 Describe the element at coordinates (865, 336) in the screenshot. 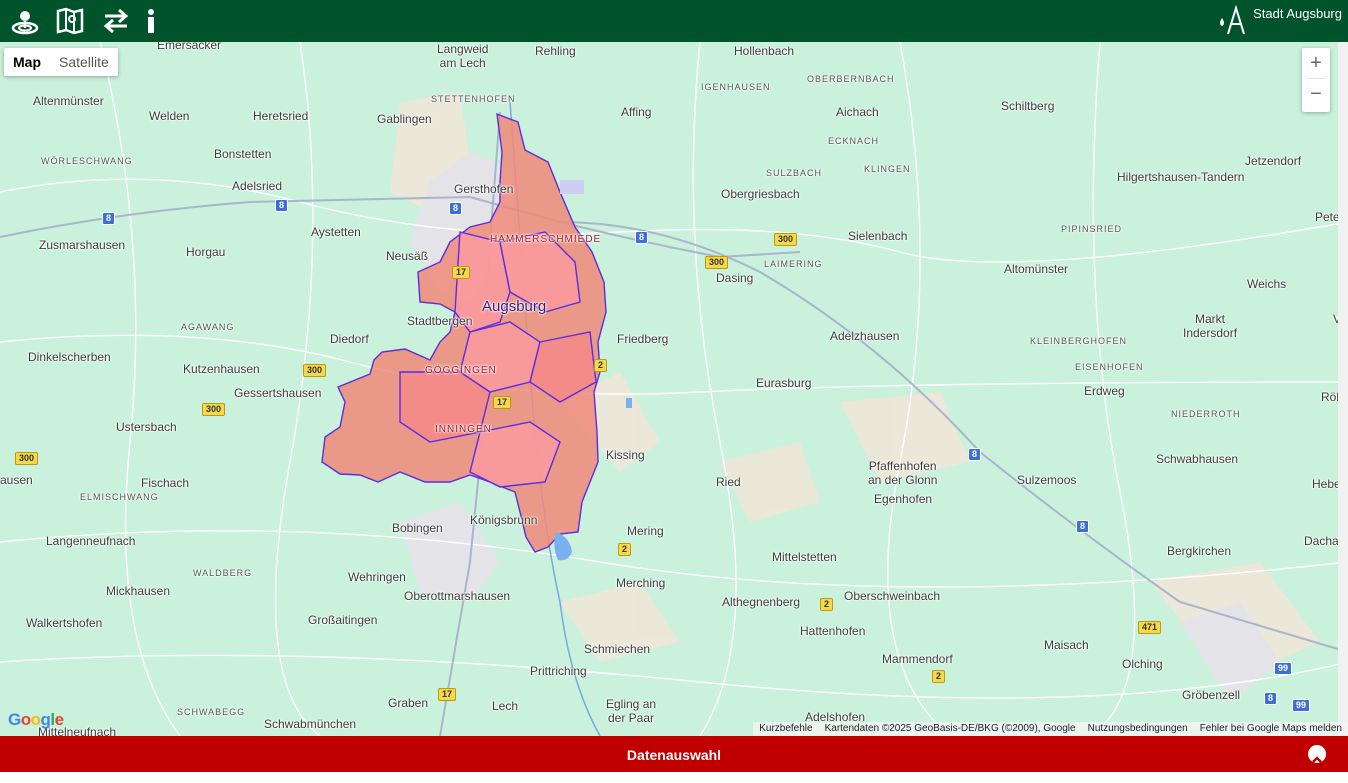

I see `place-label: Adelzhausen` at that location.